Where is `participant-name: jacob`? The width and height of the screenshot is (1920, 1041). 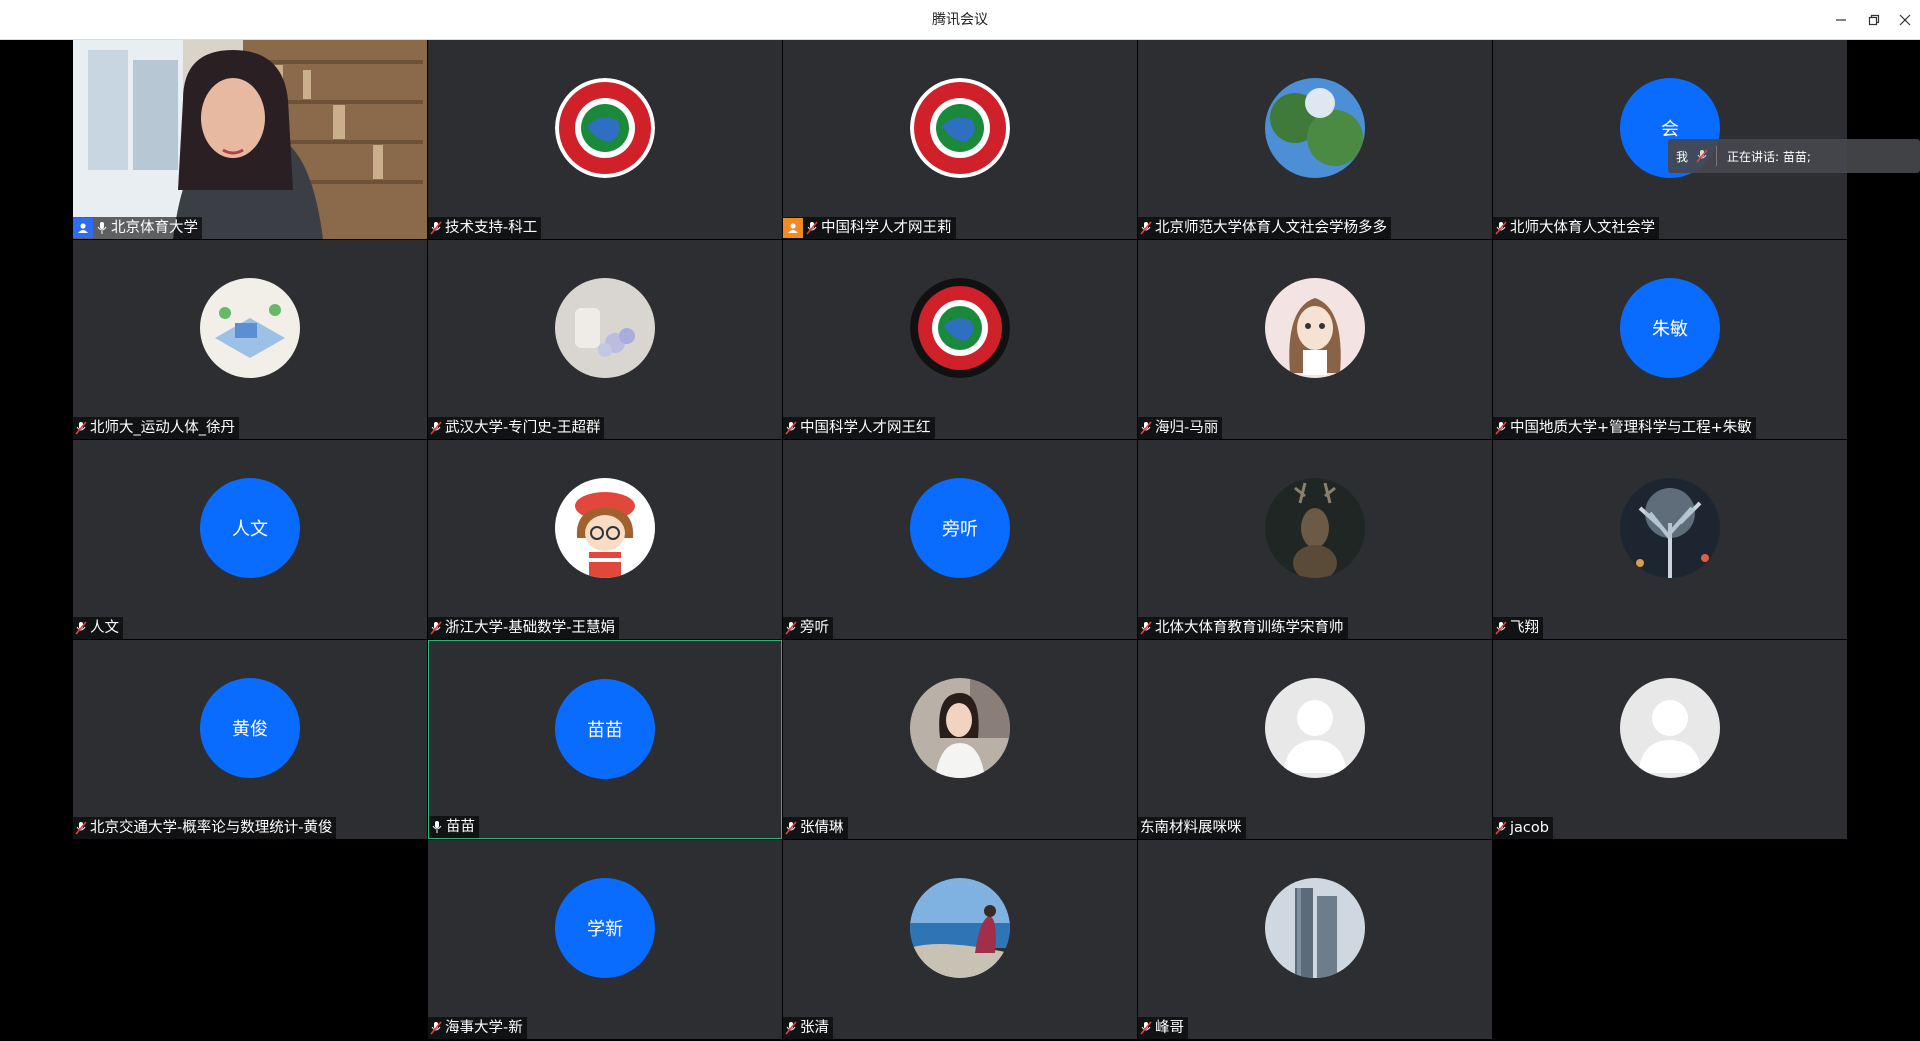 participant-name: jacob is located at coordinates (1529, 828).